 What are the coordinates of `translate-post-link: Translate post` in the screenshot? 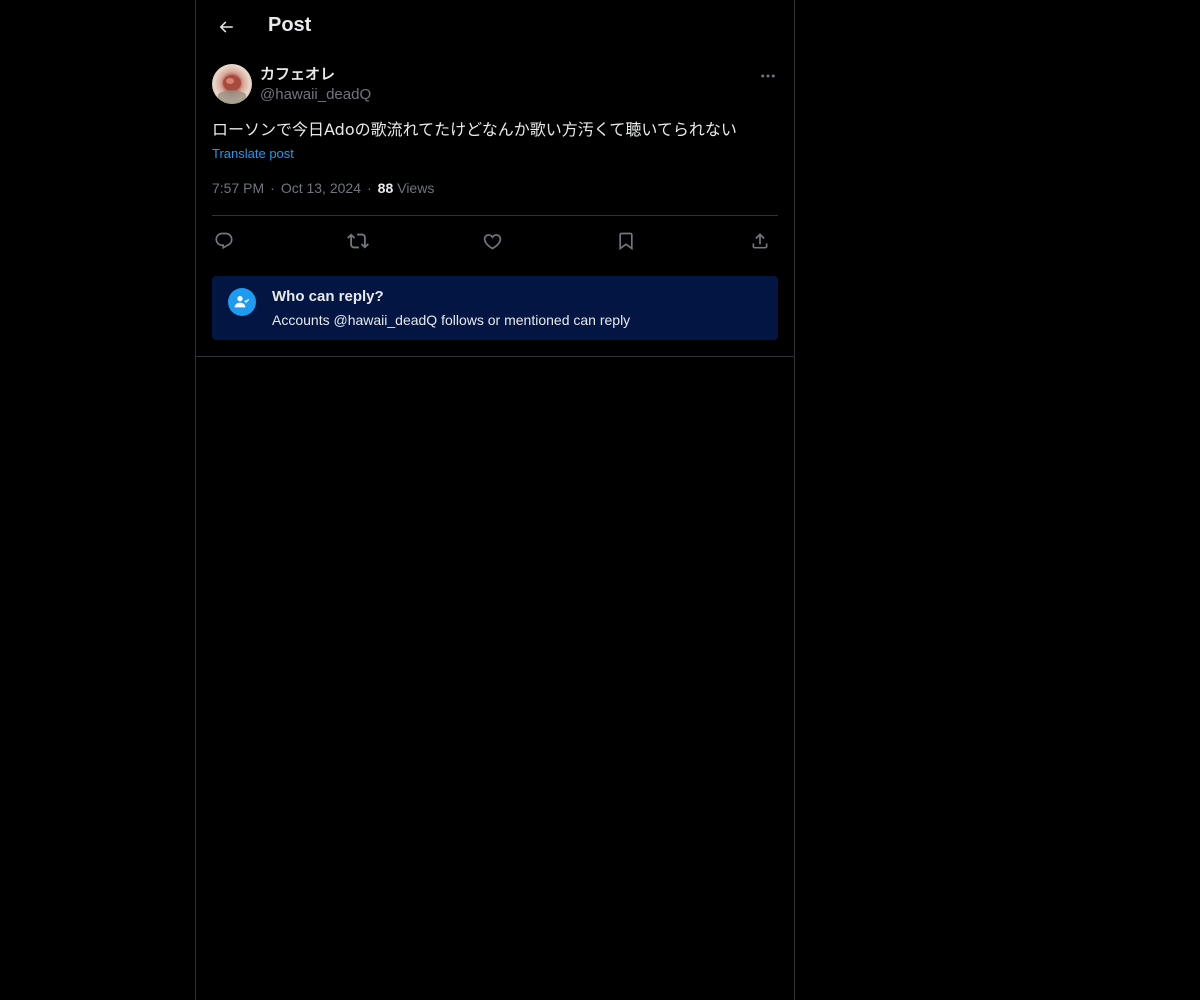 It's located at (253, 153).